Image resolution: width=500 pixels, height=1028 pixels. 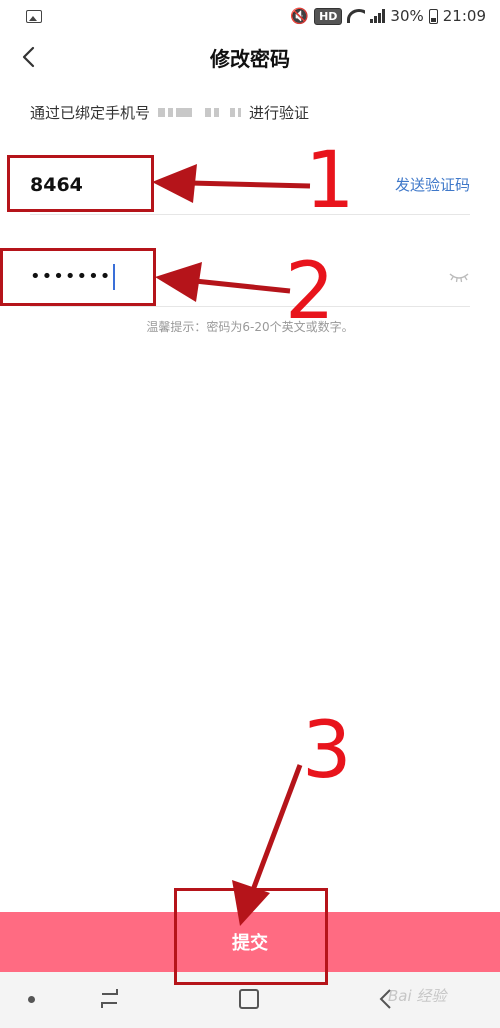 I want to click on verification-code-input: 8464, so click(x=56, y=185).